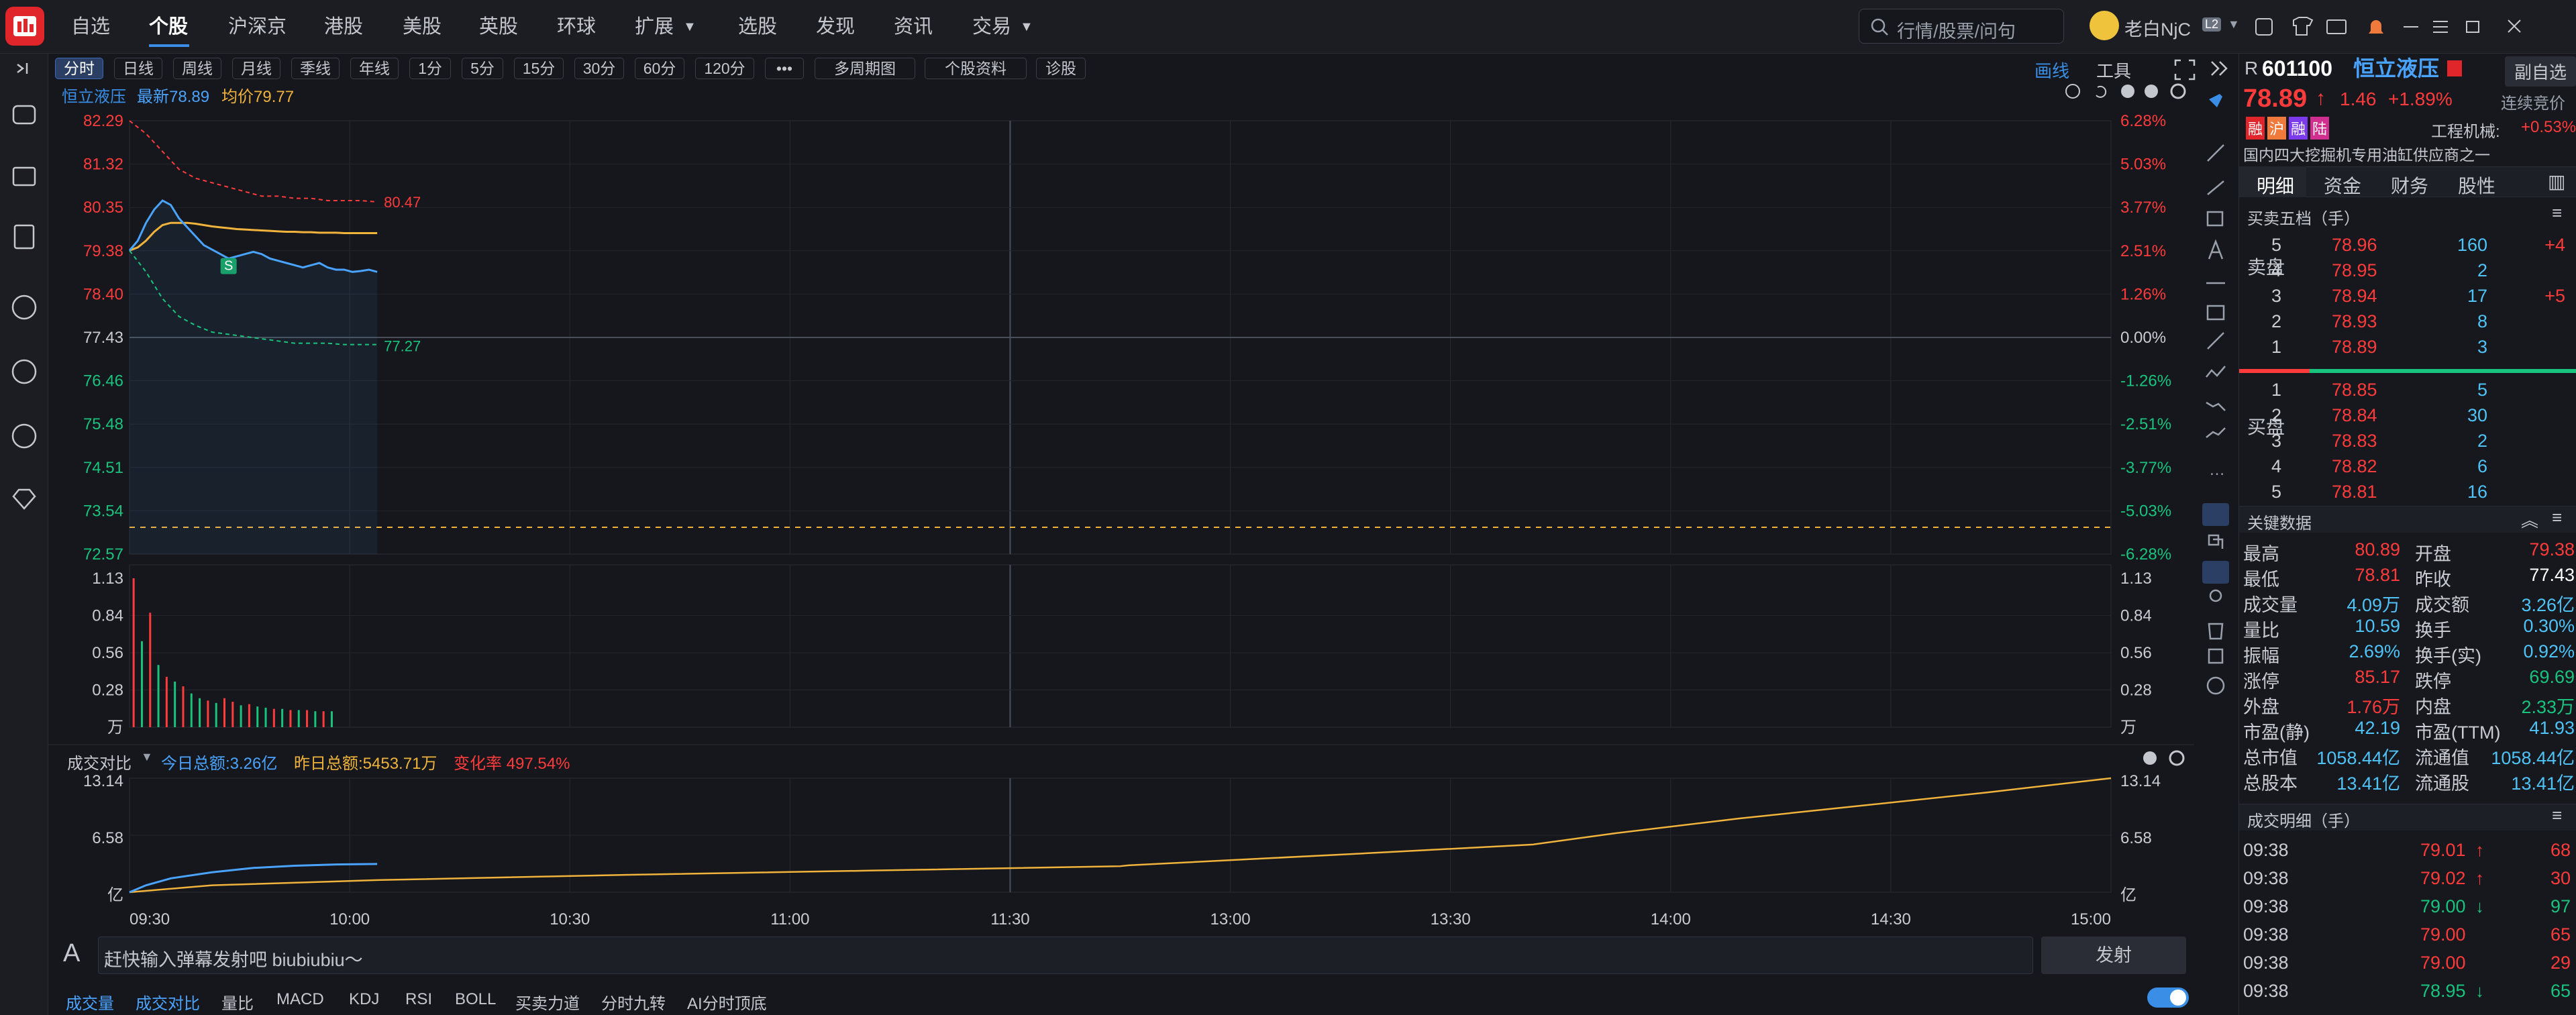 The width and height of the screenshot is (2576, 1015). What do you see at coordinates (2276, 245) in the screenshot?
I see `sell-level: 5` at bounding box center [2276, 245].